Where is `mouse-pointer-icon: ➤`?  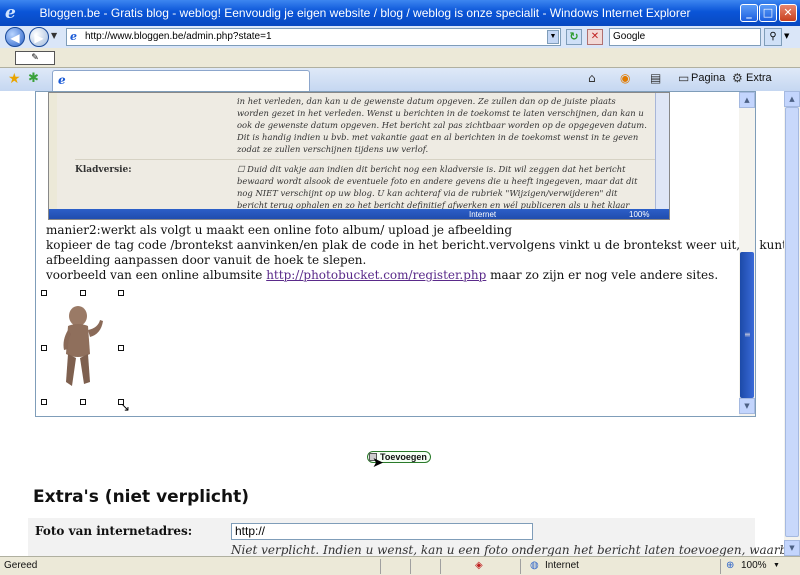
mouse-pointer-icon: ➤ is located at coordinates (378, 463).